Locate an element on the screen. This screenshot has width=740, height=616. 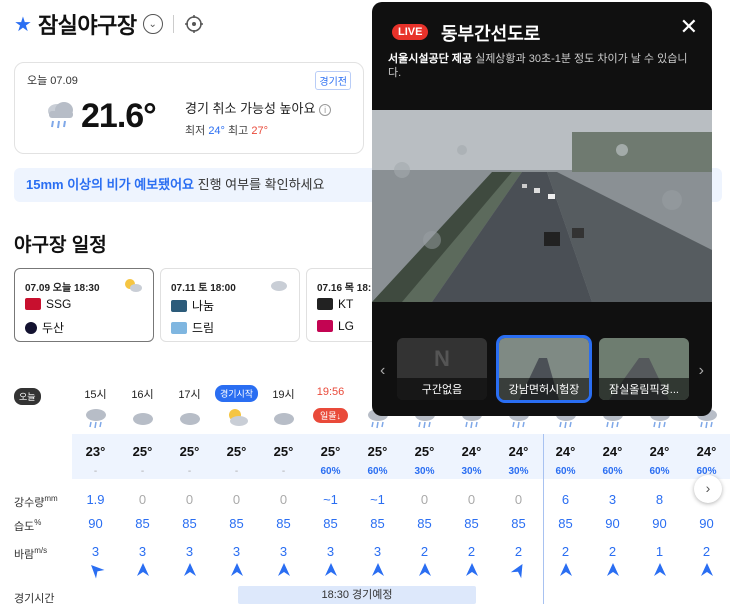
camera-thumb-label: 강남면허시험장 is located at coordinates (544, 389).